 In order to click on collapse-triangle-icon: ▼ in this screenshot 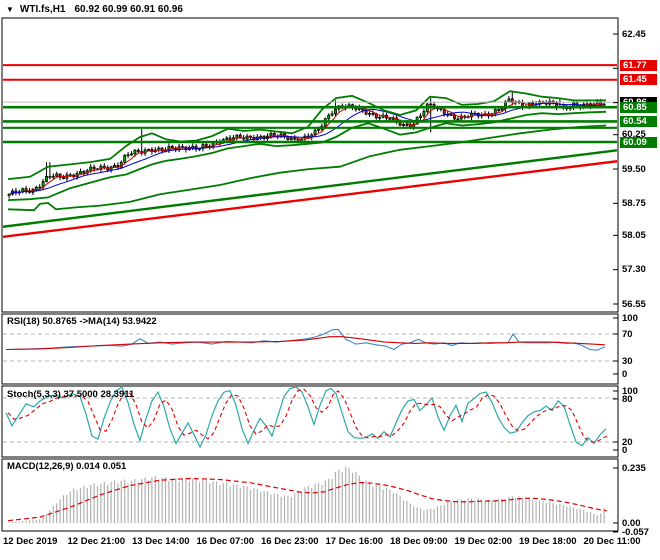, I will do `click(10, 10)`.